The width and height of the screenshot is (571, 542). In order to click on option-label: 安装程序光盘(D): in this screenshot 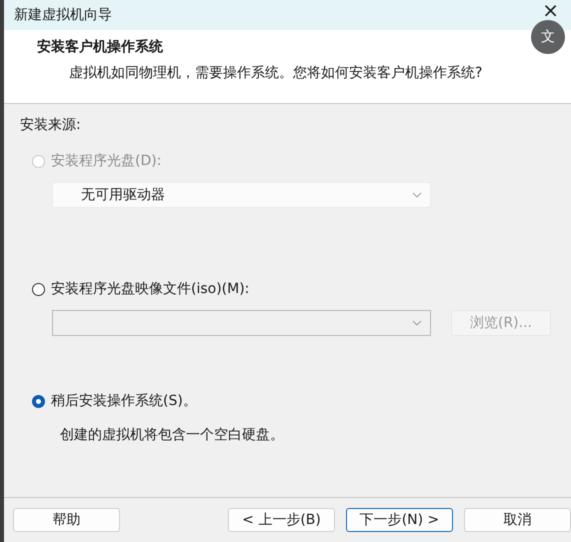, I will do `click(106, 161)`.